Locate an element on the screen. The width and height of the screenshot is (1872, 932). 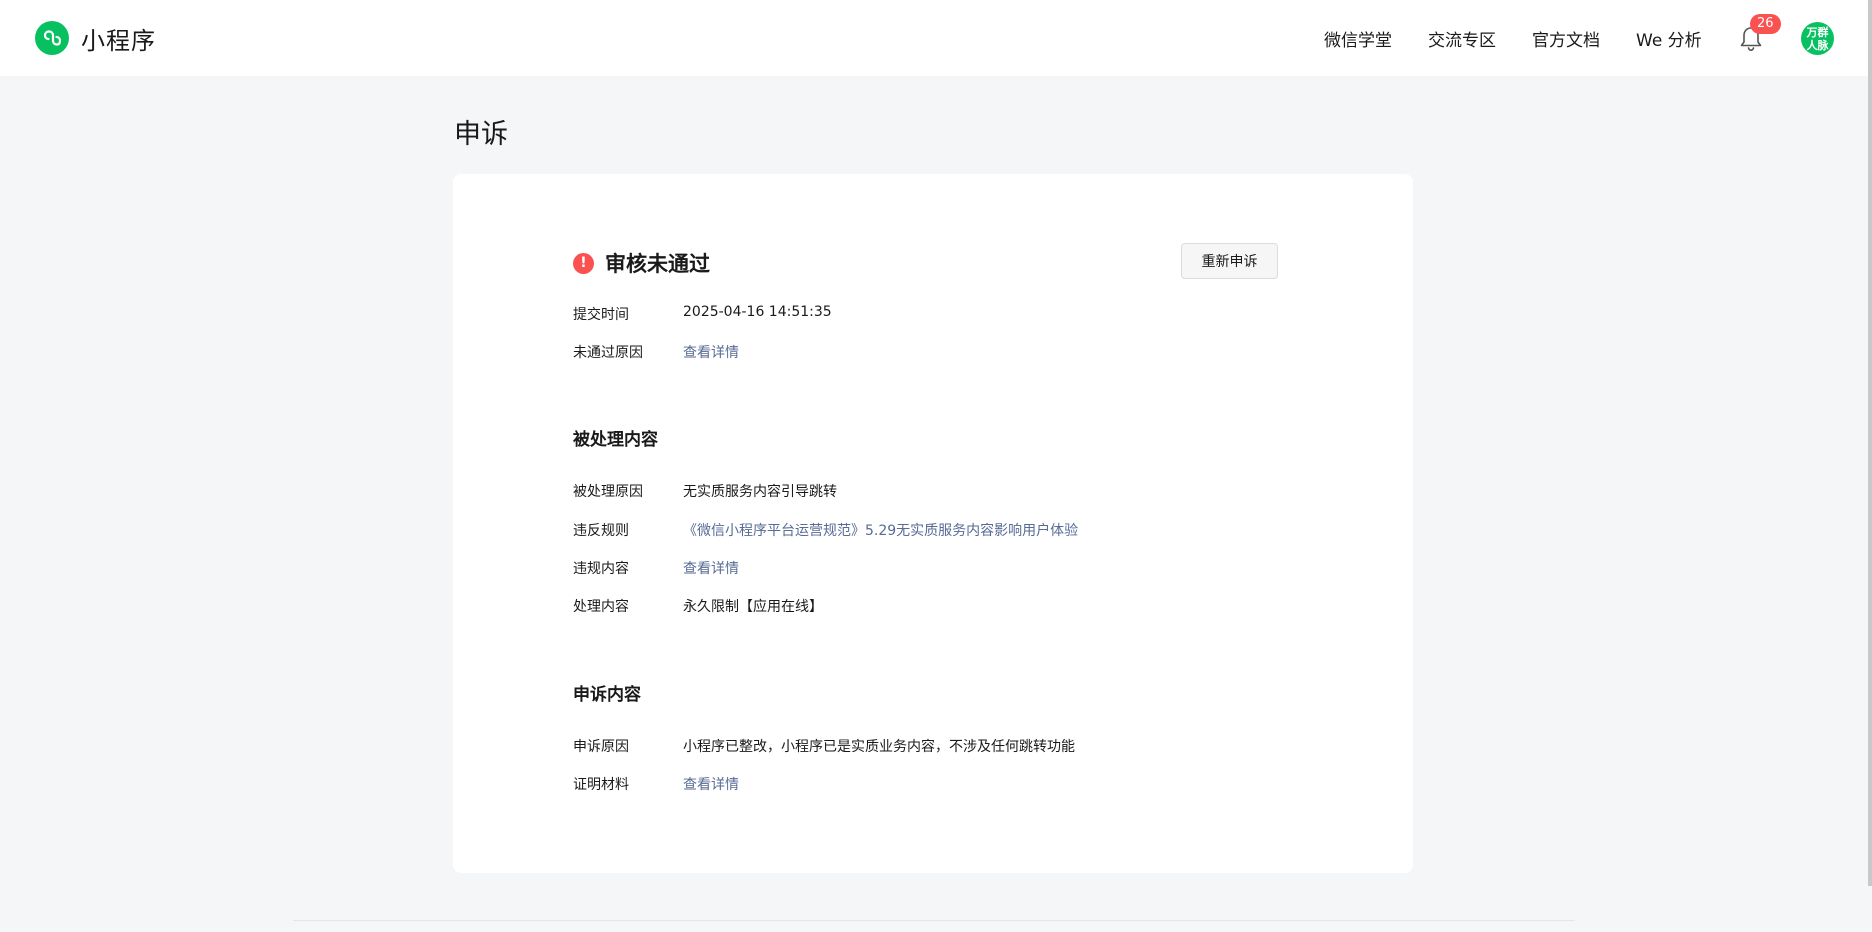
nav-wechat-academy: 微信学堂 is located at coordinates (1358, 38).